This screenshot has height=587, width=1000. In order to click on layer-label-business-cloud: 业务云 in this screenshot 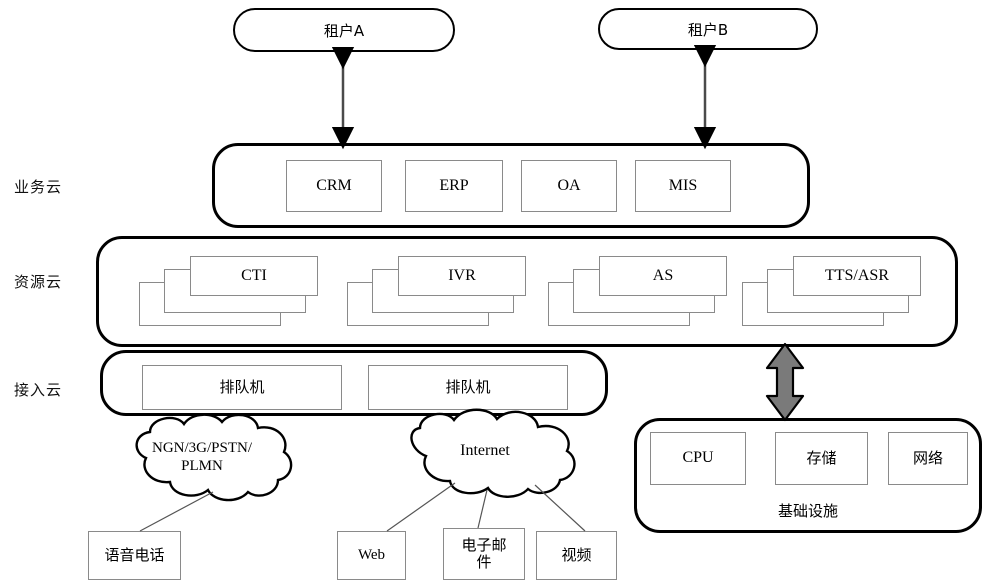, I will do `click(38, 187)`.